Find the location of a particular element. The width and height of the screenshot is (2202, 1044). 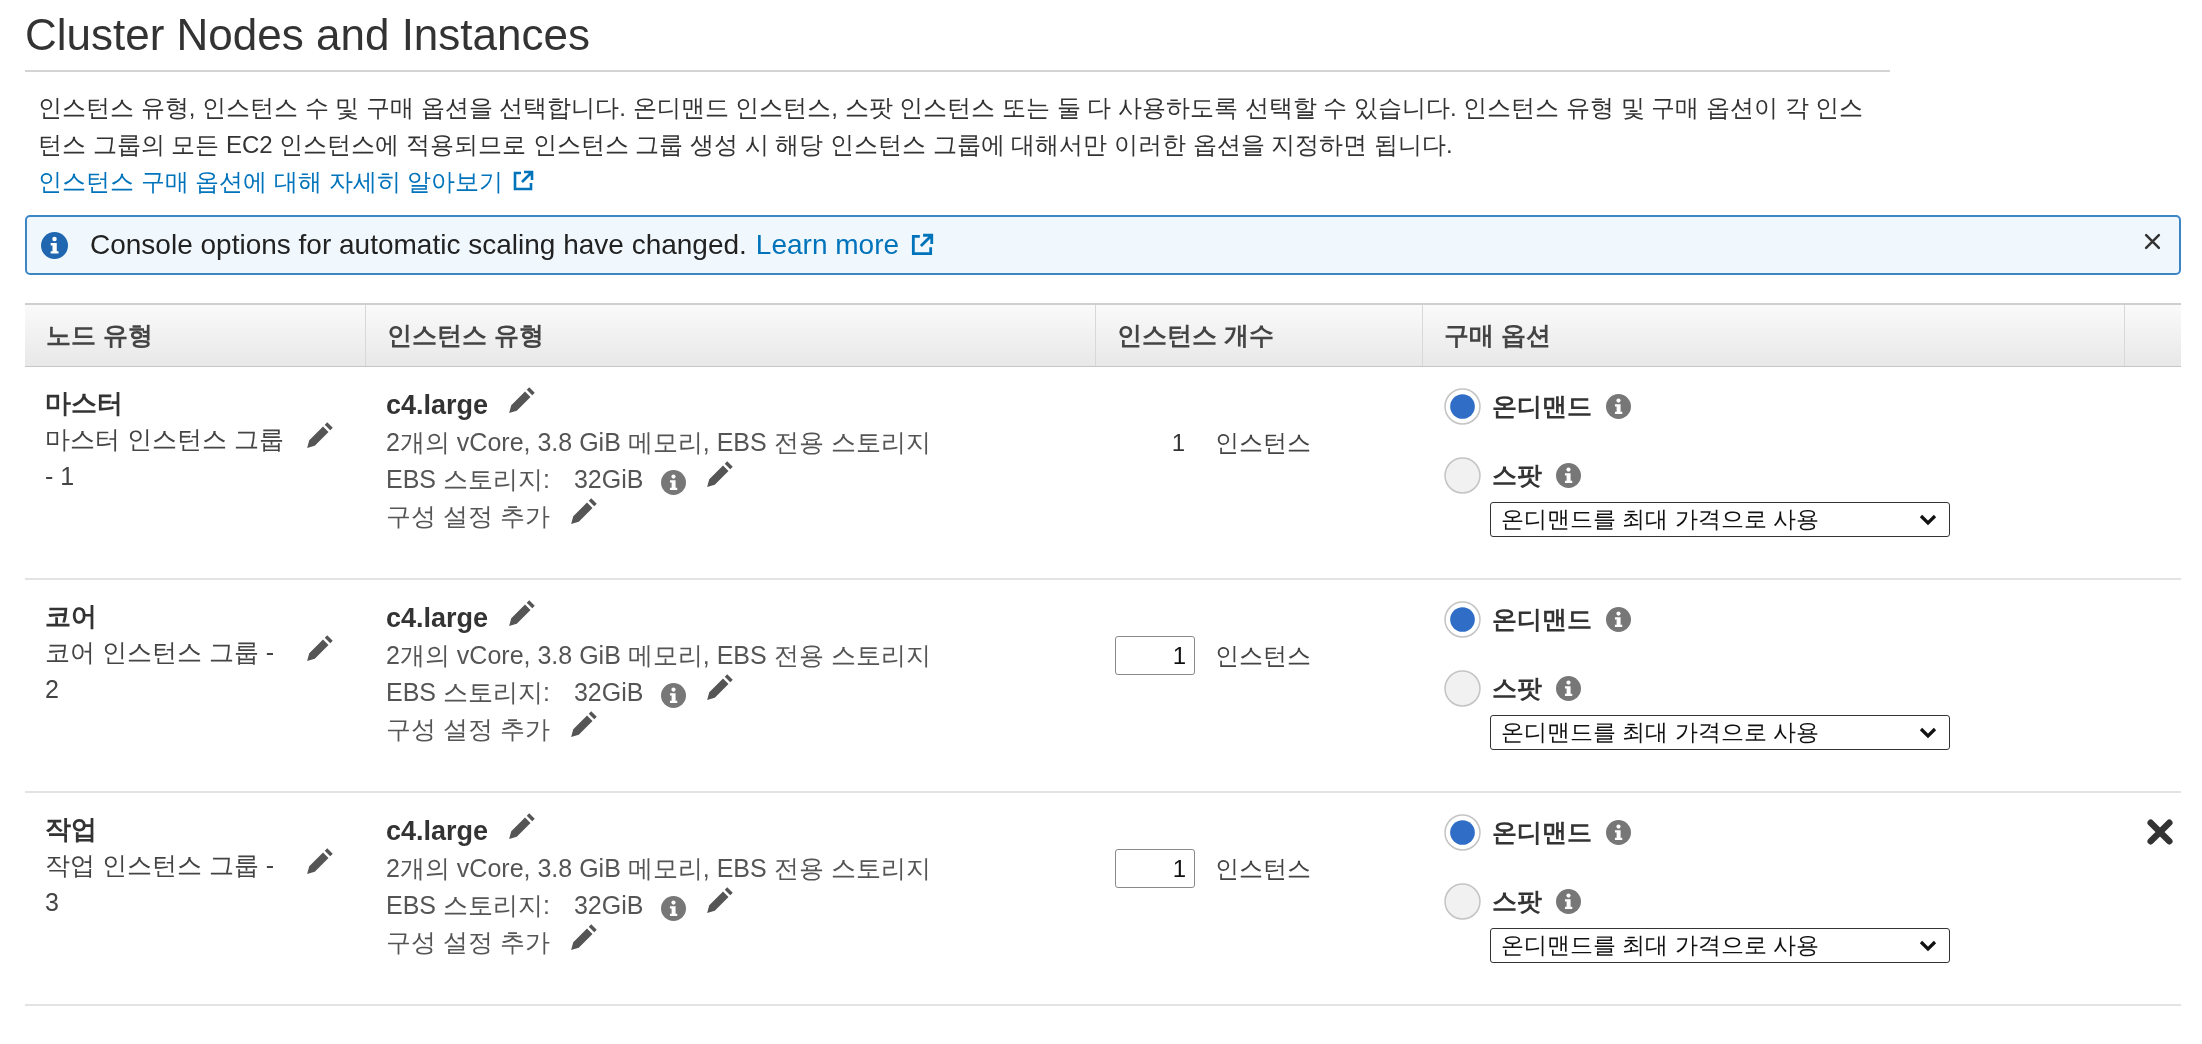

node-type-label: 작업 is located at coordinates (71, 829).